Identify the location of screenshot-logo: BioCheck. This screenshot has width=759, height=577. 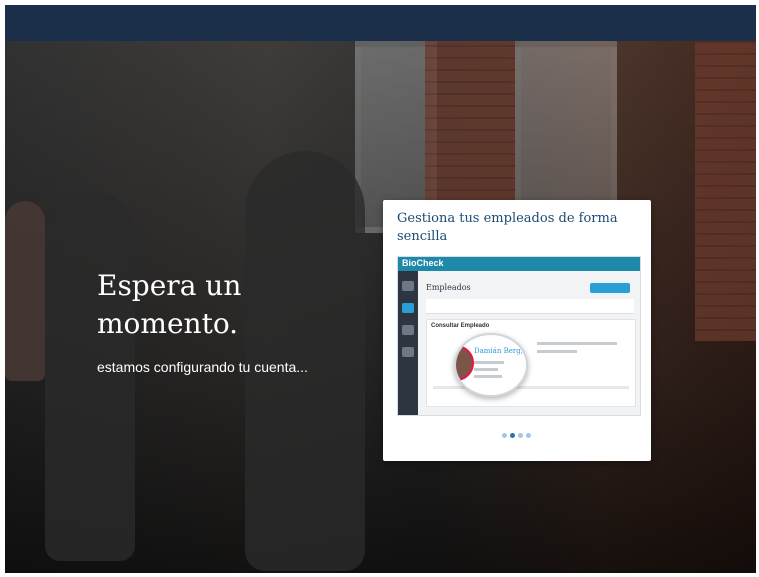
(423, 263).